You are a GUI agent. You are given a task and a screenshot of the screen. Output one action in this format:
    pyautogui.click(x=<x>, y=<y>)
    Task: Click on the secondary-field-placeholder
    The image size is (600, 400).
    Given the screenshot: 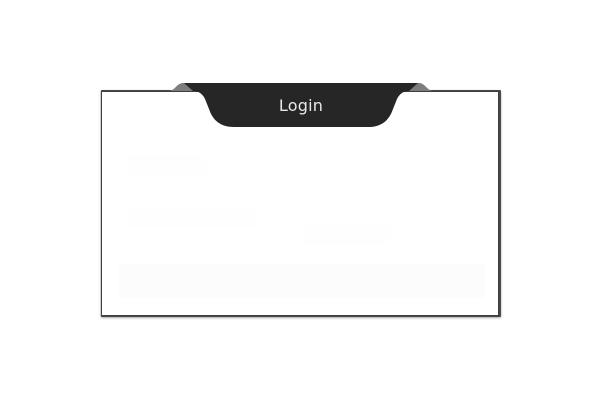 What is the action you would take?
    pyautogui.click(x=346, y=235)
    